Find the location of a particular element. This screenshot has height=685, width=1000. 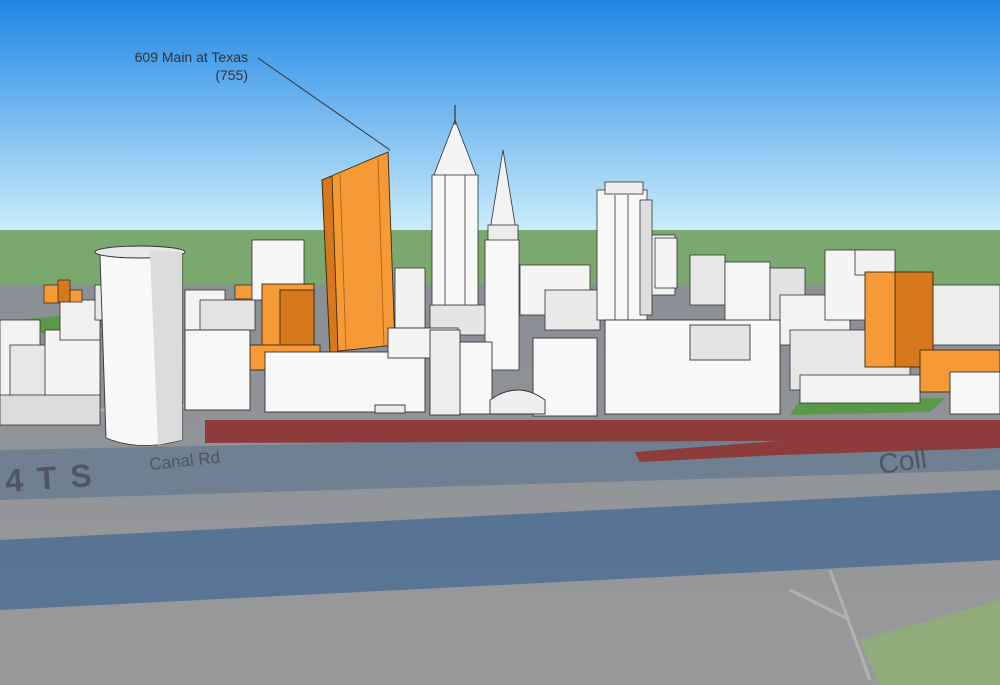

callout-height: (755) is located at coordinates (231, 75).